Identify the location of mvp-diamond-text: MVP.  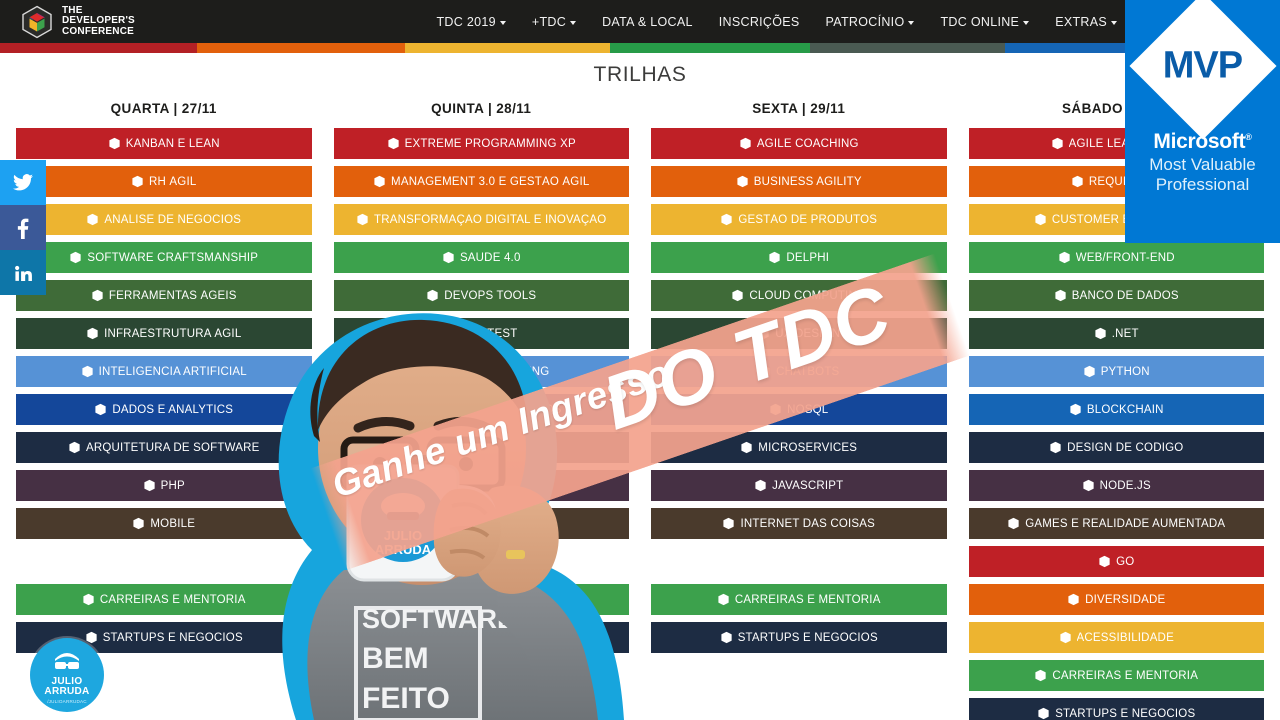
(1202, 65).